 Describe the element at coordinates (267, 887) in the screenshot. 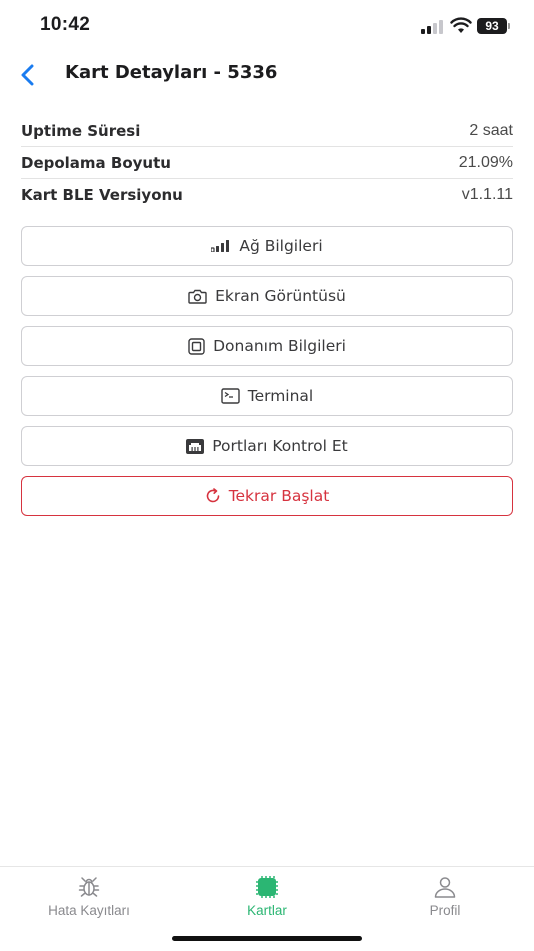

I see `board-chip-icon` at that location.